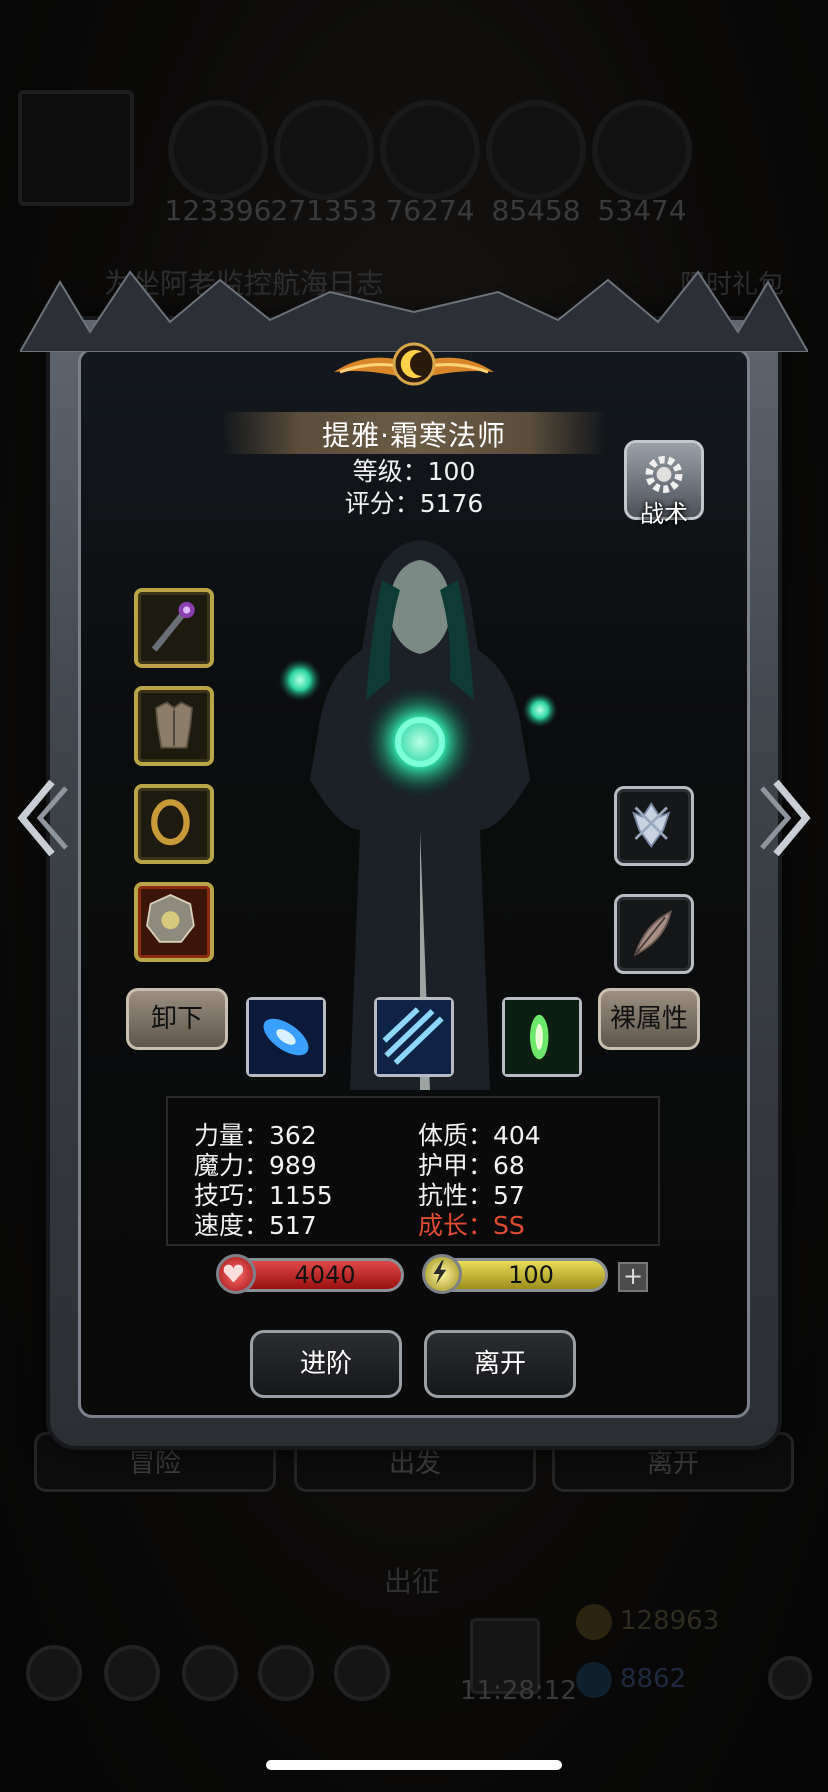 The height and width of the screenshot is (1792, 828). I want to click on amulet-icon, so click(170, 918).